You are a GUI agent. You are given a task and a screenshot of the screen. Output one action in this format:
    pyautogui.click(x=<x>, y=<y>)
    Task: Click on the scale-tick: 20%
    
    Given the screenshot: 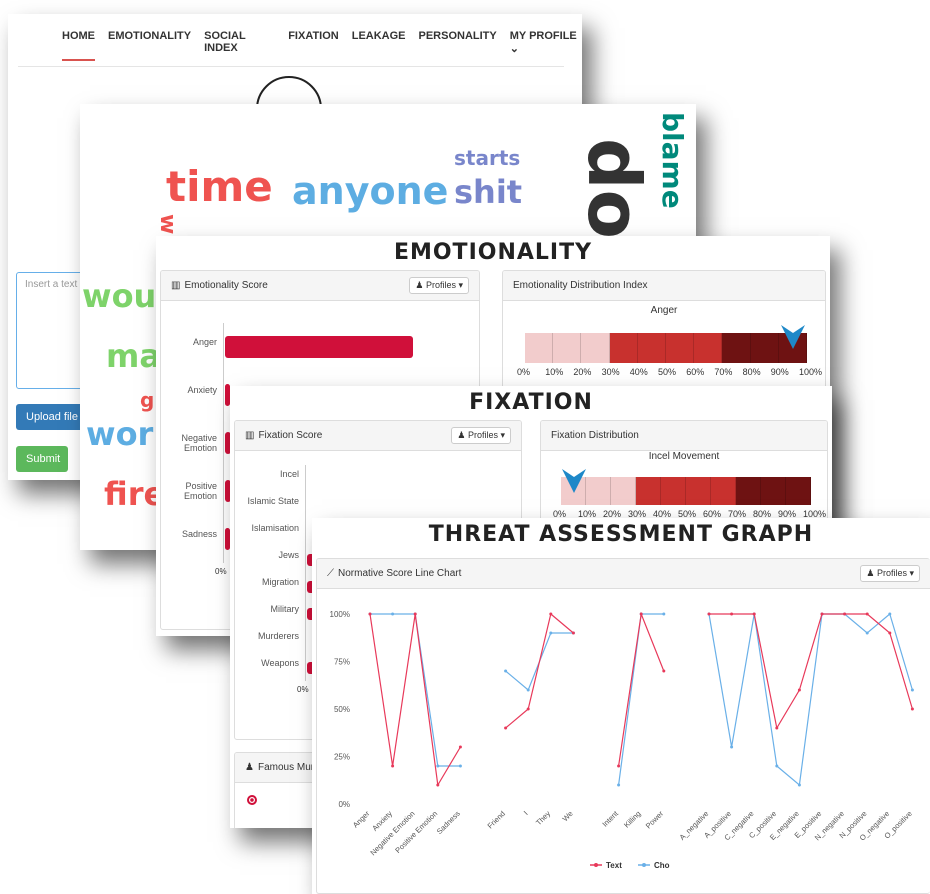 What is the action you would take?
    pyautogui.click(x=582, y=372)
    